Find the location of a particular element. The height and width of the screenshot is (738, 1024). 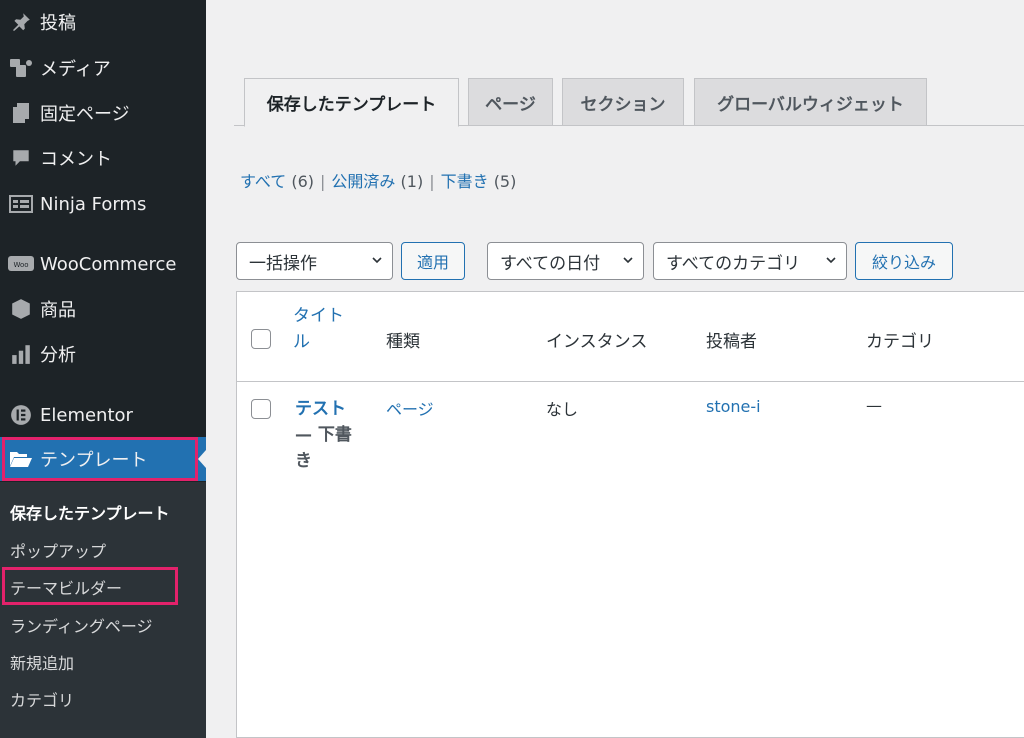

date-filter-value: すべての日付 is located at coordinates (550, 263).